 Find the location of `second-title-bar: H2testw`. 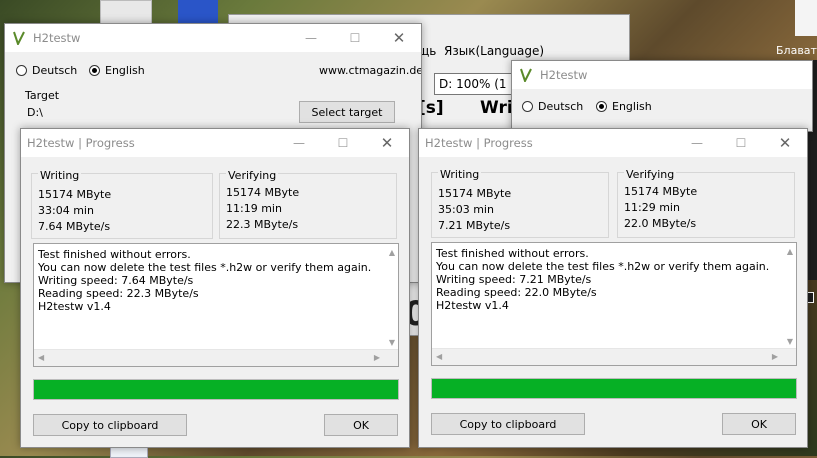

second-title-bar: H2testw is located at coordinates (662, 75).